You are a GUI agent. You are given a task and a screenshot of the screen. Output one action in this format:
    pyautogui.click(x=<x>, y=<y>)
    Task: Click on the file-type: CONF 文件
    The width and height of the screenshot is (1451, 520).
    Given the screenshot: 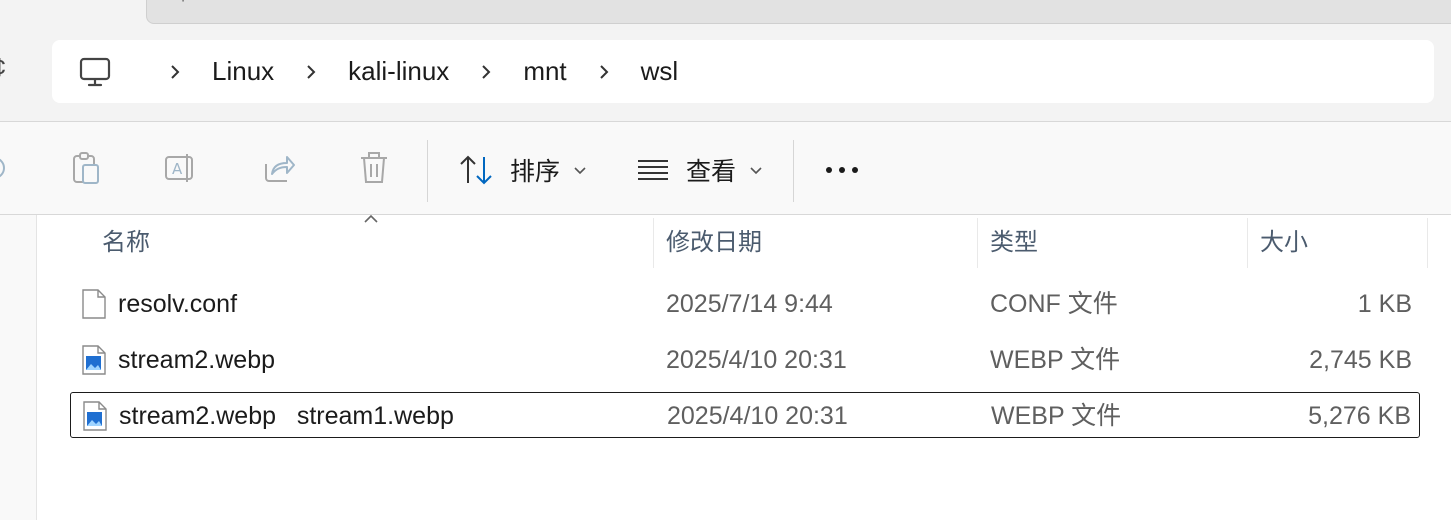 What is the action you would take?
    pyautogui.click(x=1054, y=304)
    